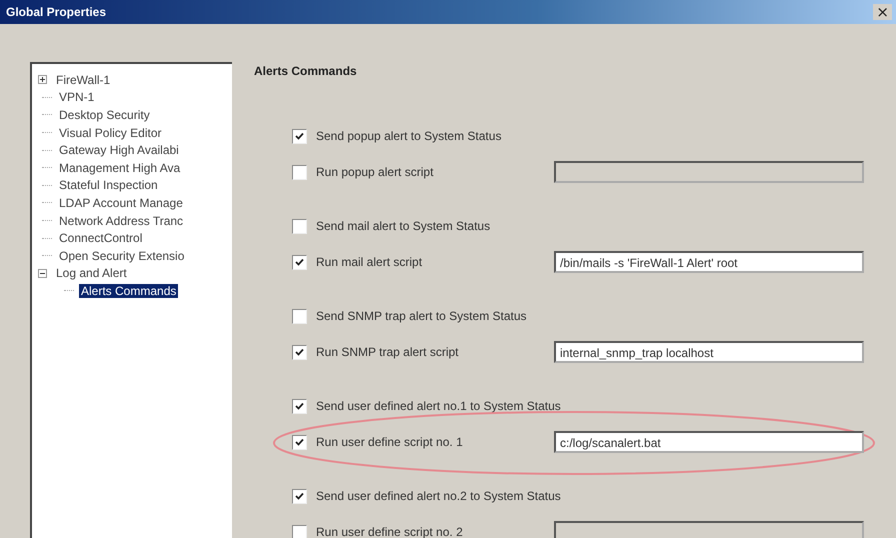 Image resolution: width=896 pixels, height=538 pixels. I want to click on tree-item: Log and Alert, so click(91, 273).